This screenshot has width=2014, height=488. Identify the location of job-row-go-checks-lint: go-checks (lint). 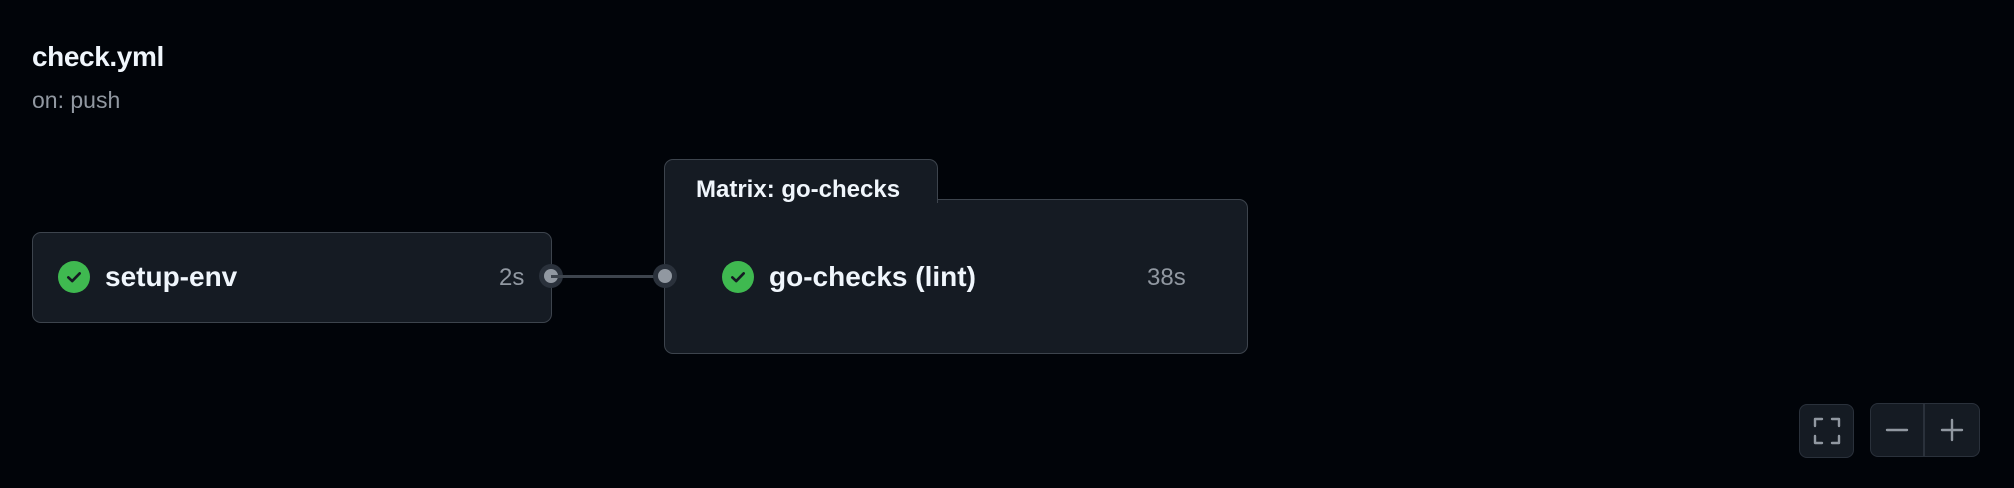
(849, 277).